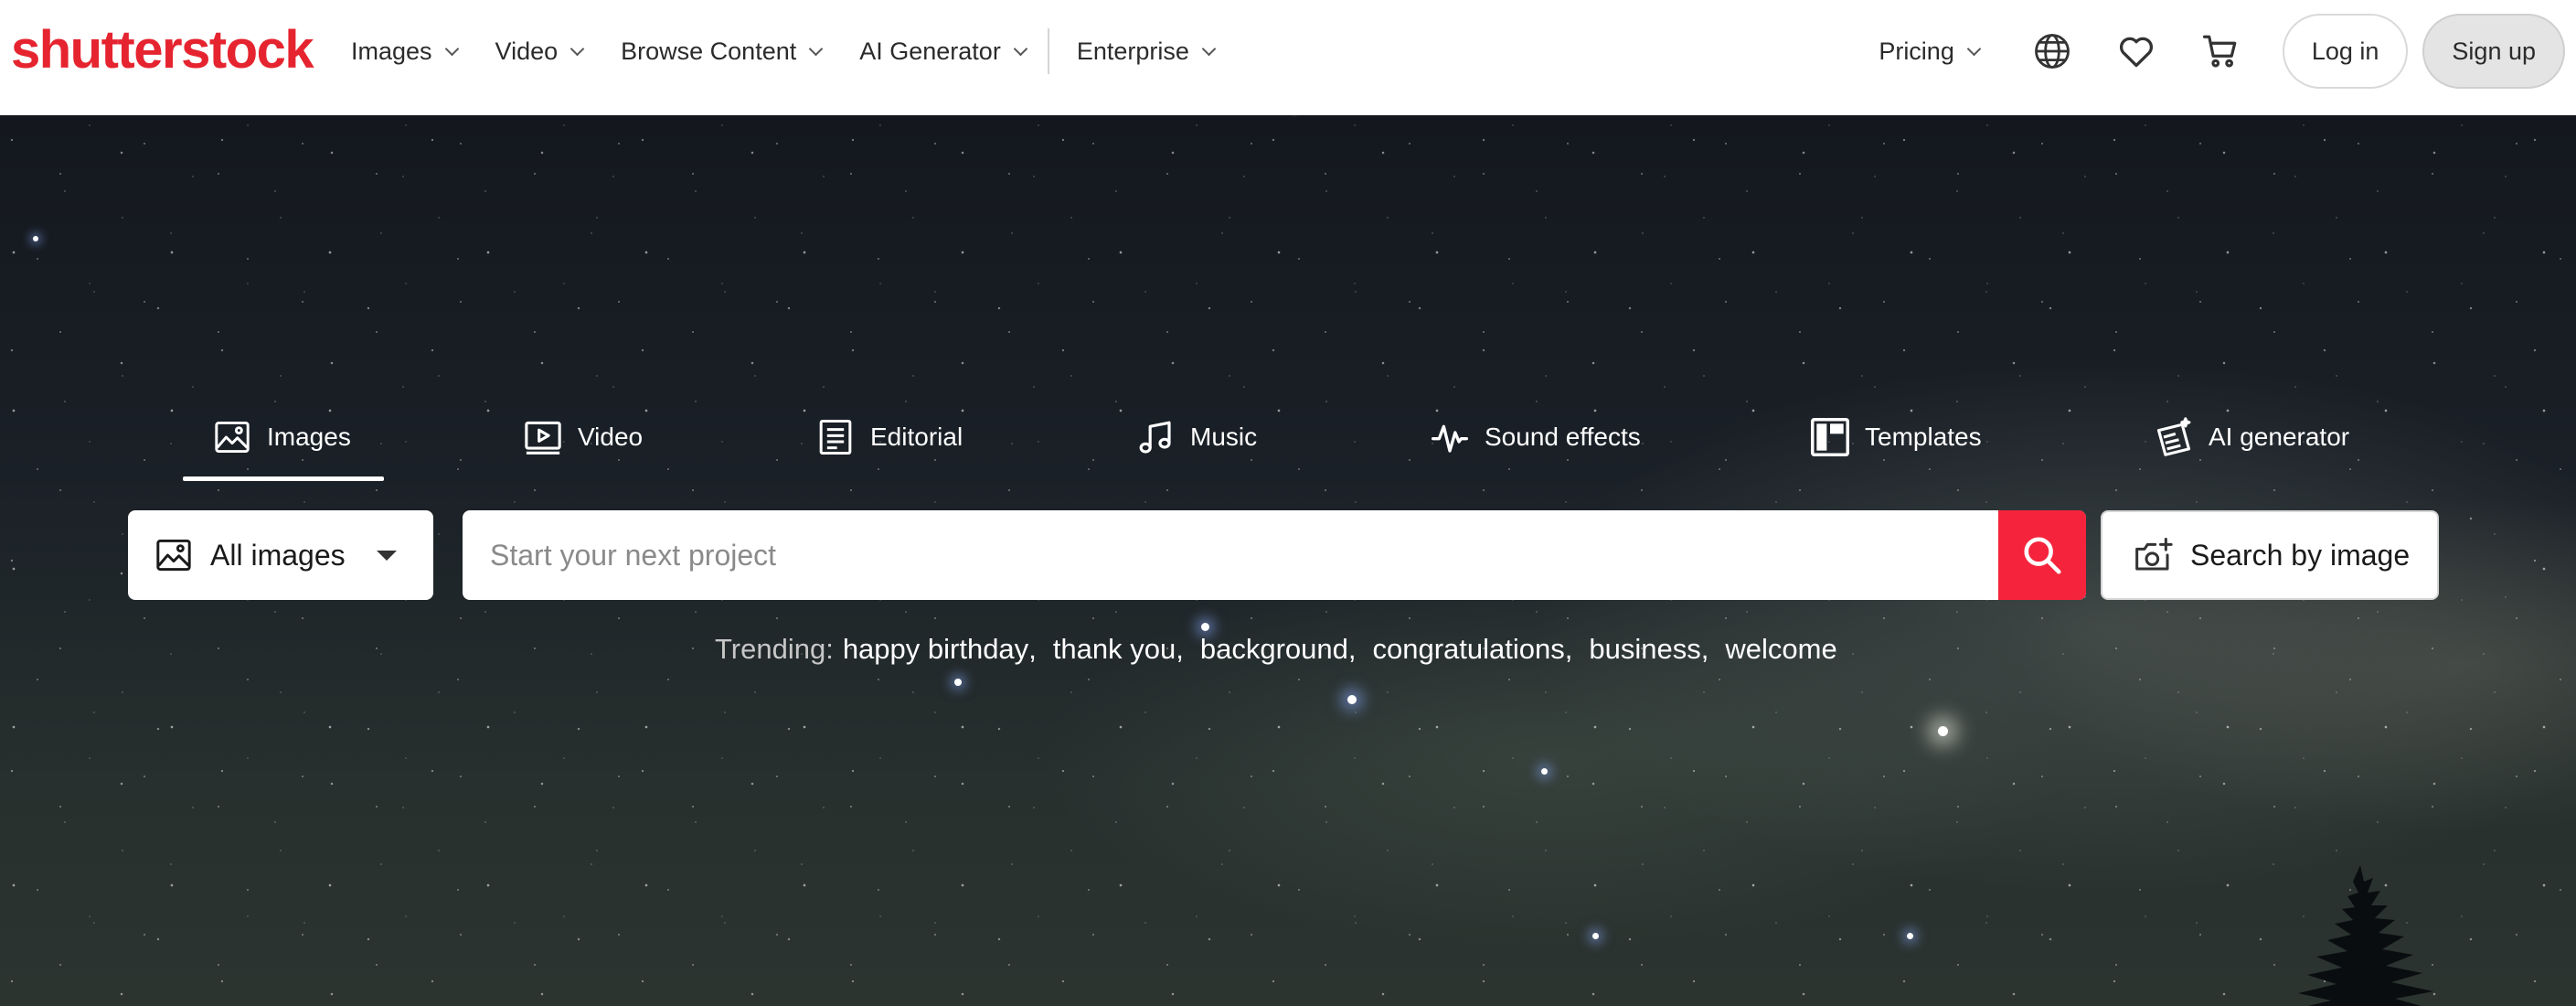 The height and width of the screenshot is (1006, 2576). What do you see at coordinates (1114, 649) in the screenshot?
I see `trending-link: thank you` at bounding box center [1114, 649].